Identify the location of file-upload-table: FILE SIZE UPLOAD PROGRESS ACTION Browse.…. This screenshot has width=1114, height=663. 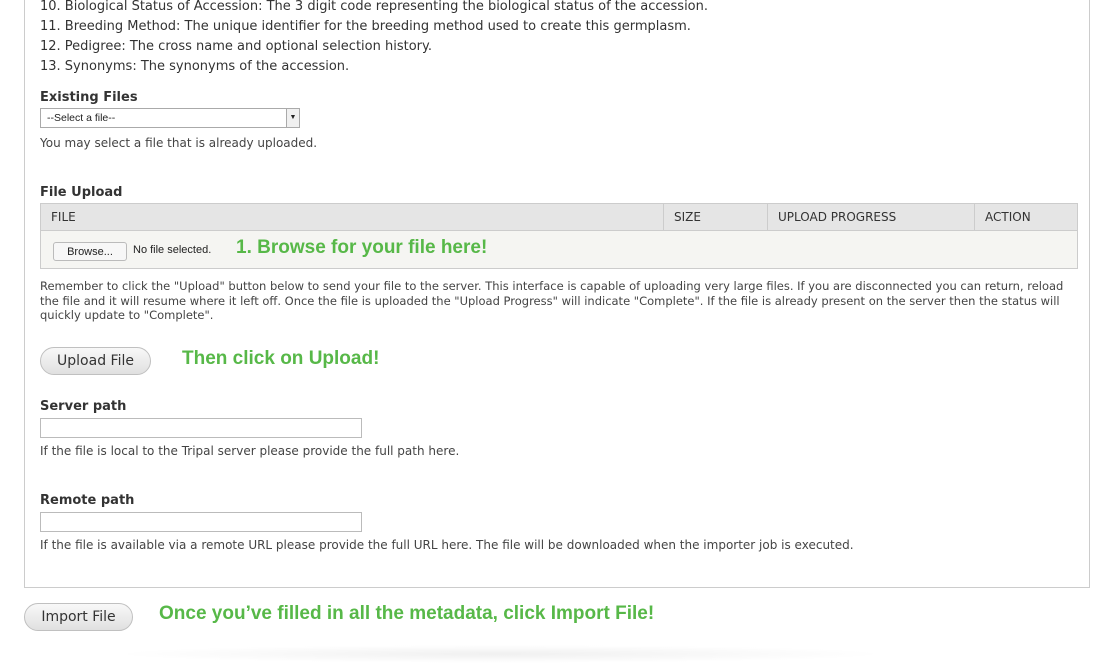
(559, 236).